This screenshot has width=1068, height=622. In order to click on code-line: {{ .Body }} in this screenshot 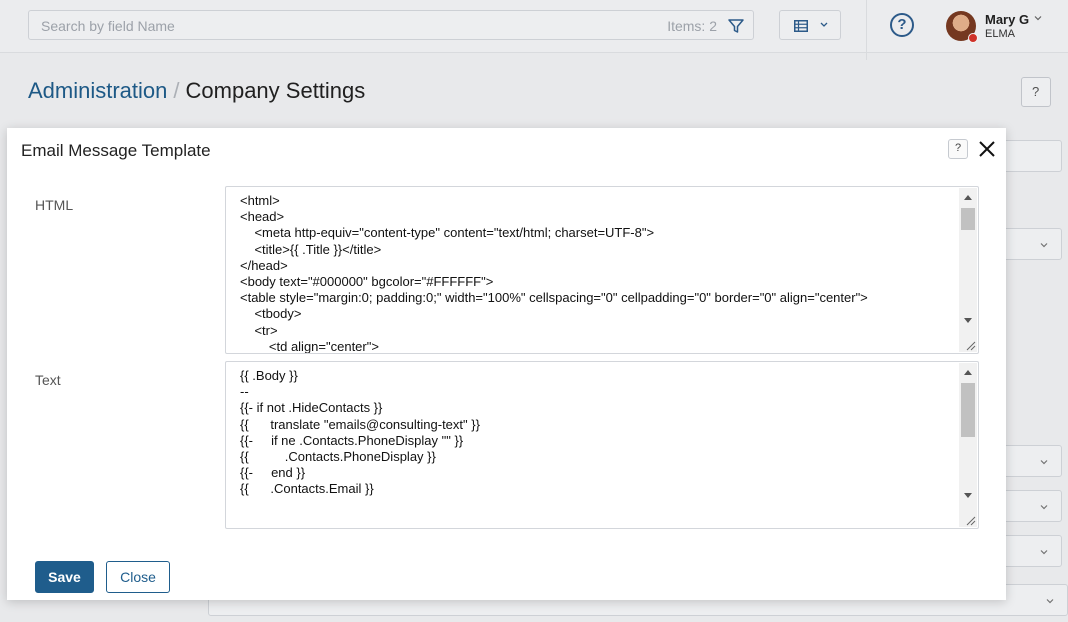, I will do `click(269, 375)`.